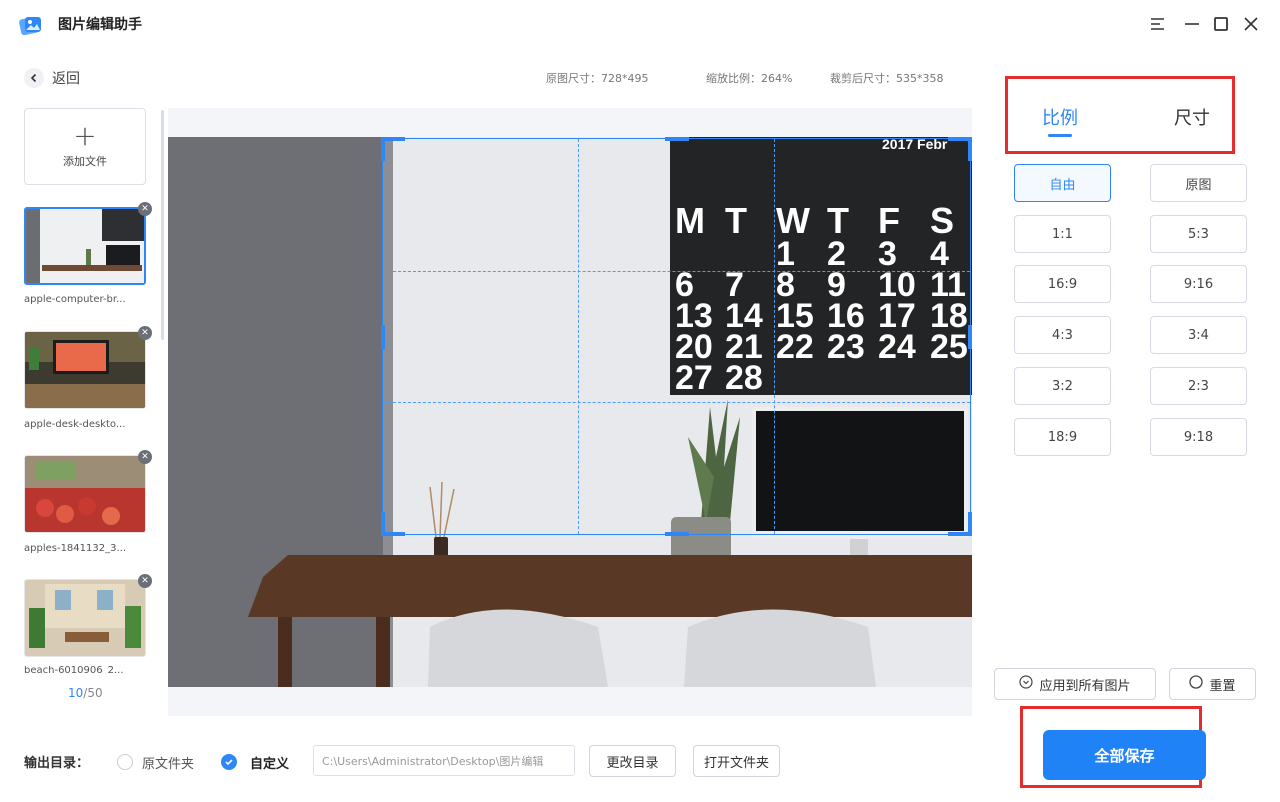  What do you see at coordinates (383, 149) in the screenshot?
I see `crop-handle-top-left` at bounding box center [383, 149].